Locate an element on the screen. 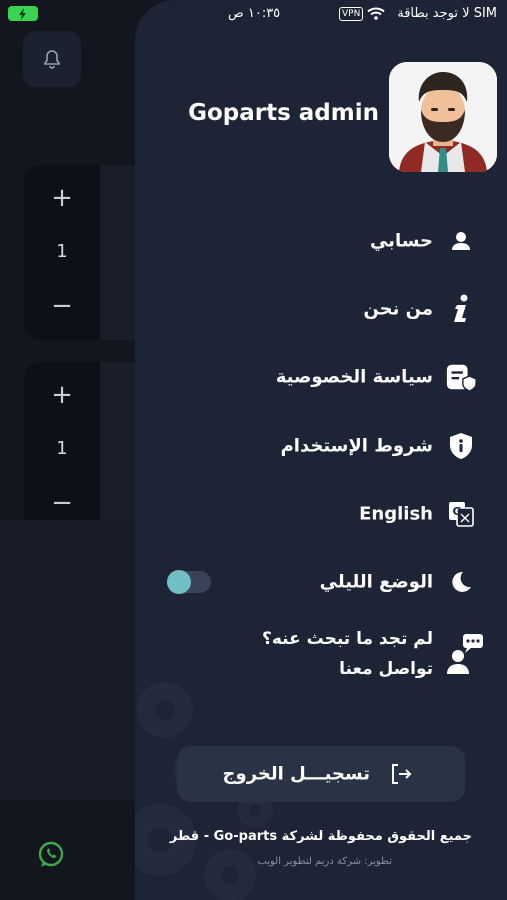 The height and width of the screenshot is (900, 507). logout-button: تسجيـــل الخروج is located at coordinates (321, 774).